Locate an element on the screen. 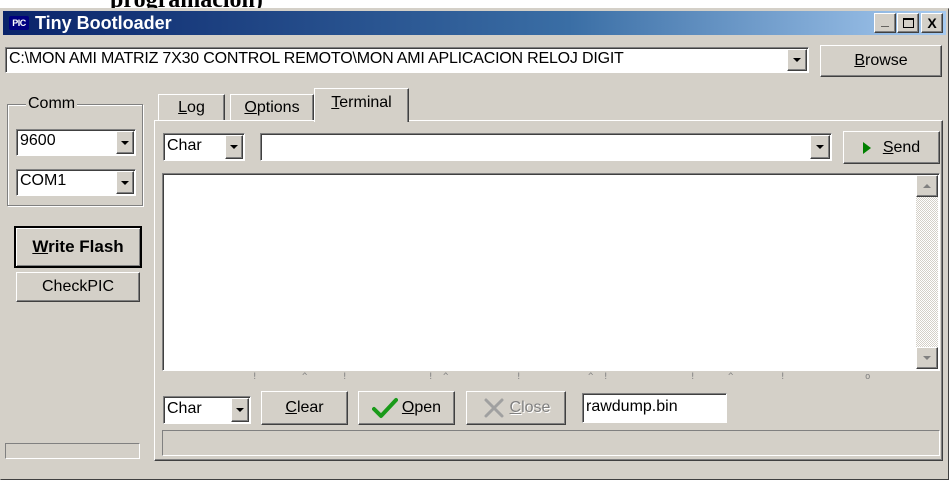 The width and height of the screenshot is (949, 480). close-icon: X is located at coordinates (932, 23).